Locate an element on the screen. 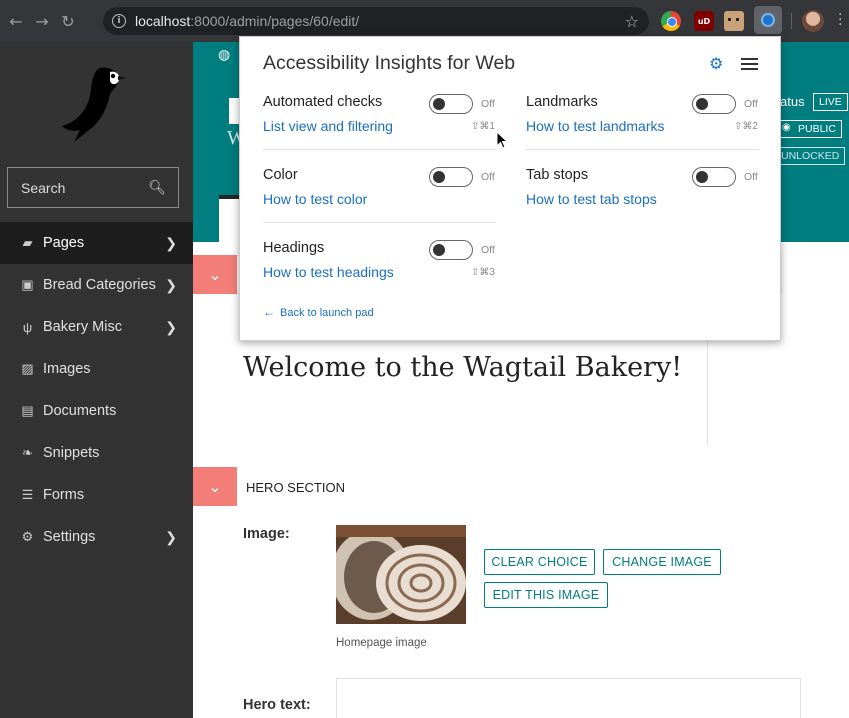 The image size is (849, 718). bread-thumbnail-image is located at coordinates (401, 574).